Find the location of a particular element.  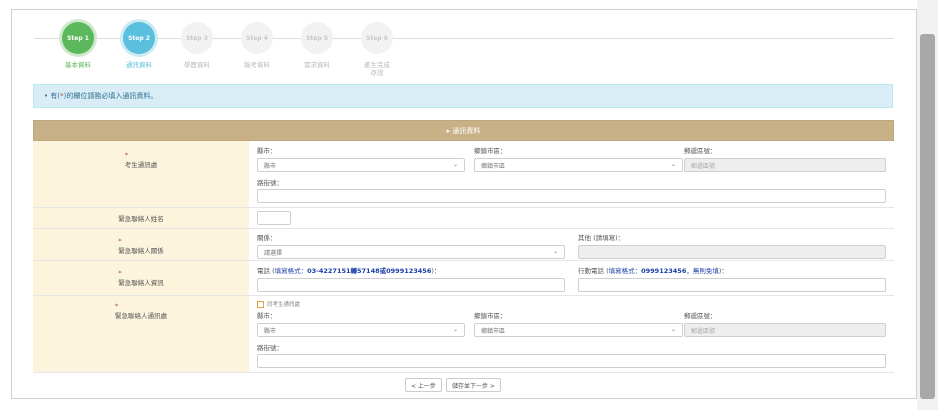

step-2-number: Step 2 is located at coordinates (139, 38).